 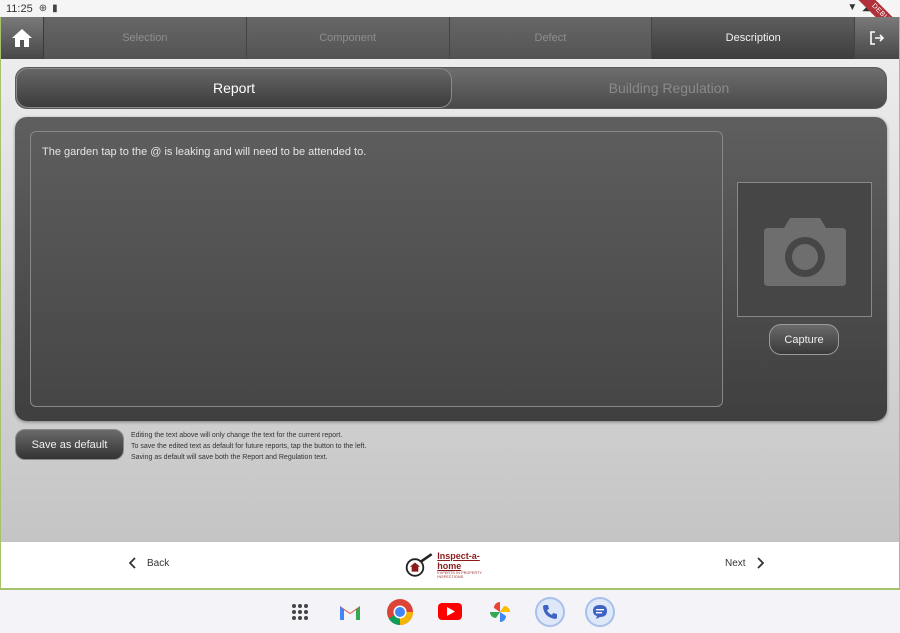 I want to click on camera-icon, so click(x=804, y=251).